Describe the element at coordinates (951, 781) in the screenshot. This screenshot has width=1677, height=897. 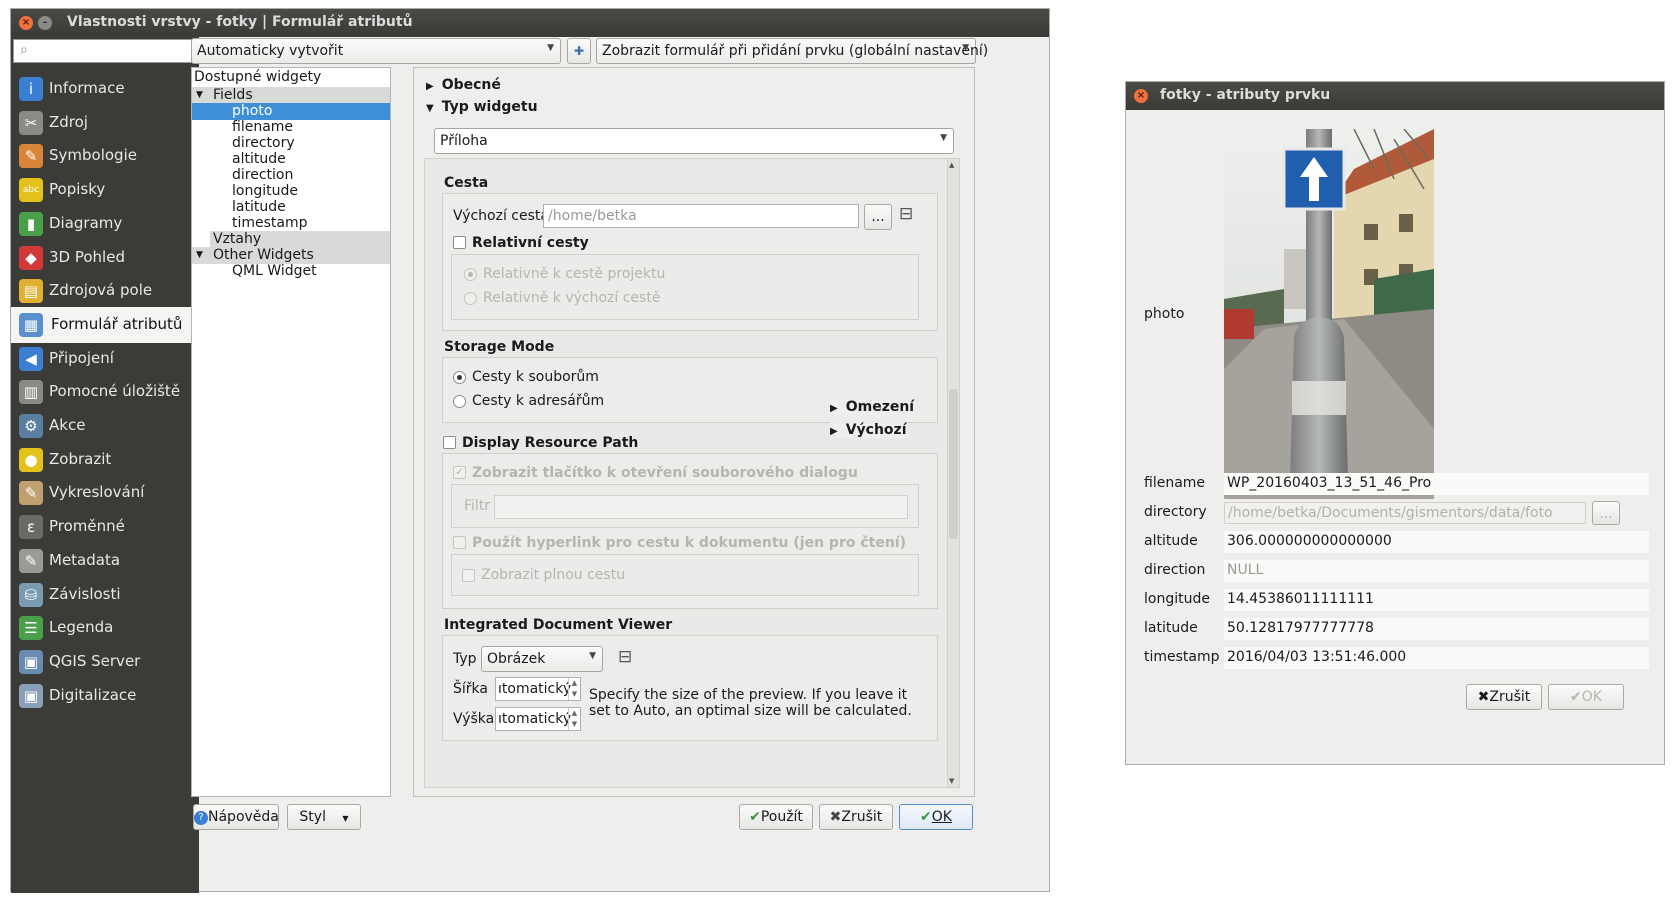
I see `scroll-down-icon: ▼` at that location.